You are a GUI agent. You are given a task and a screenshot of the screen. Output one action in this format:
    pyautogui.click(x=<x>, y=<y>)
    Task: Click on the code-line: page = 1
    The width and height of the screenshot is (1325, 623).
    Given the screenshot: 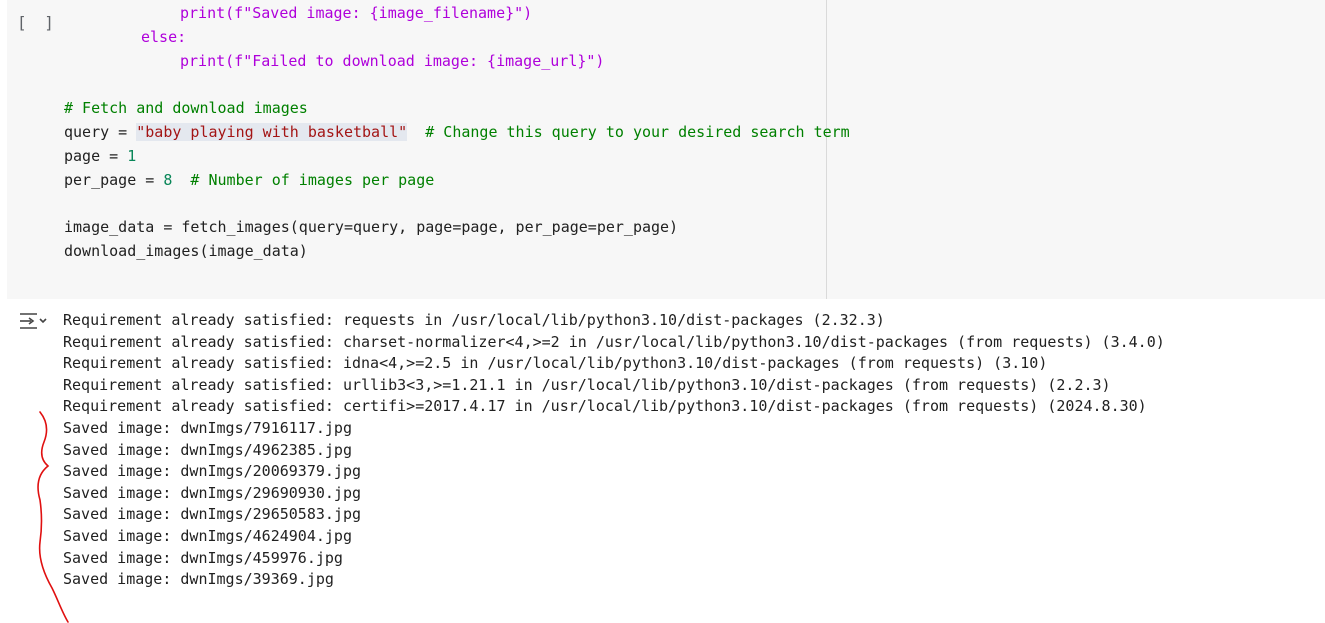 What is the action you would take?
    pyautogui.click(x=100, y=156)
    